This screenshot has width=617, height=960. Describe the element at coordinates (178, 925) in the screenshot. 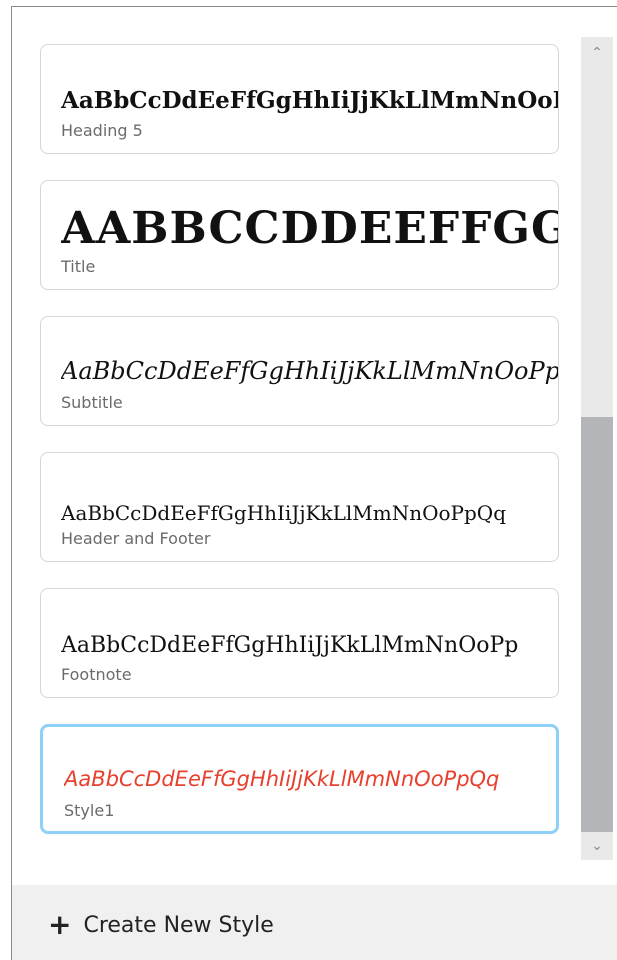

I see `create-new-style-label: Create New Style` at that location.